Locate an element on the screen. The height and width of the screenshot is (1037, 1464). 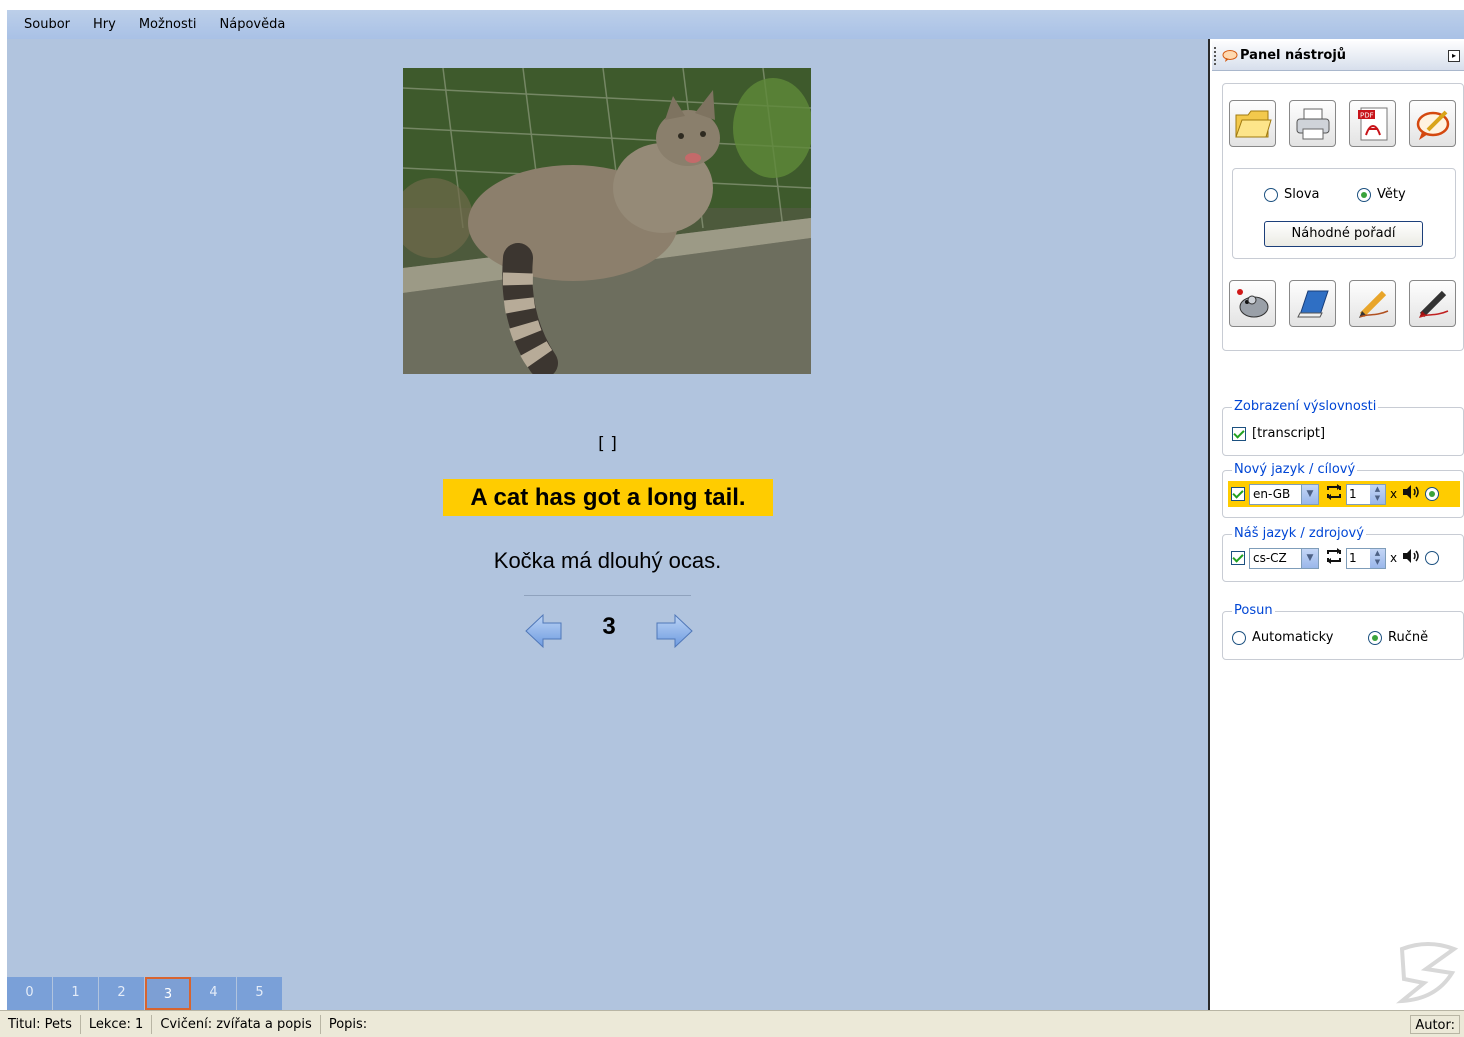
source-language-row: cs-CZ ▼ 1 ▲ ▼ x is located at coordinates (1344, 558).